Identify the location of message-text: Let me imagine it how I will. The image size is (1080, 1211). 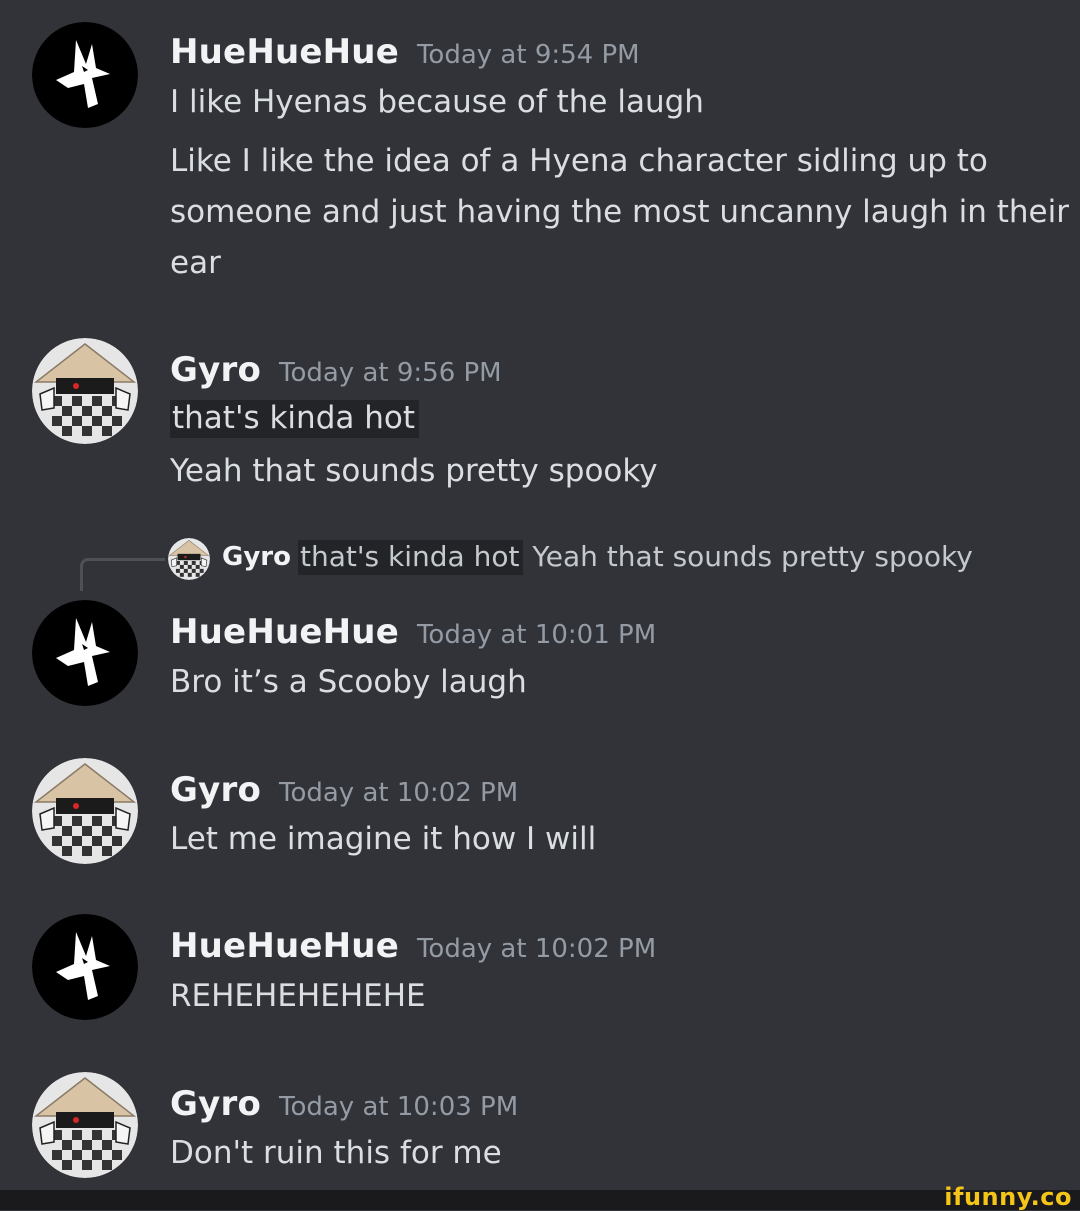
(383, 839).